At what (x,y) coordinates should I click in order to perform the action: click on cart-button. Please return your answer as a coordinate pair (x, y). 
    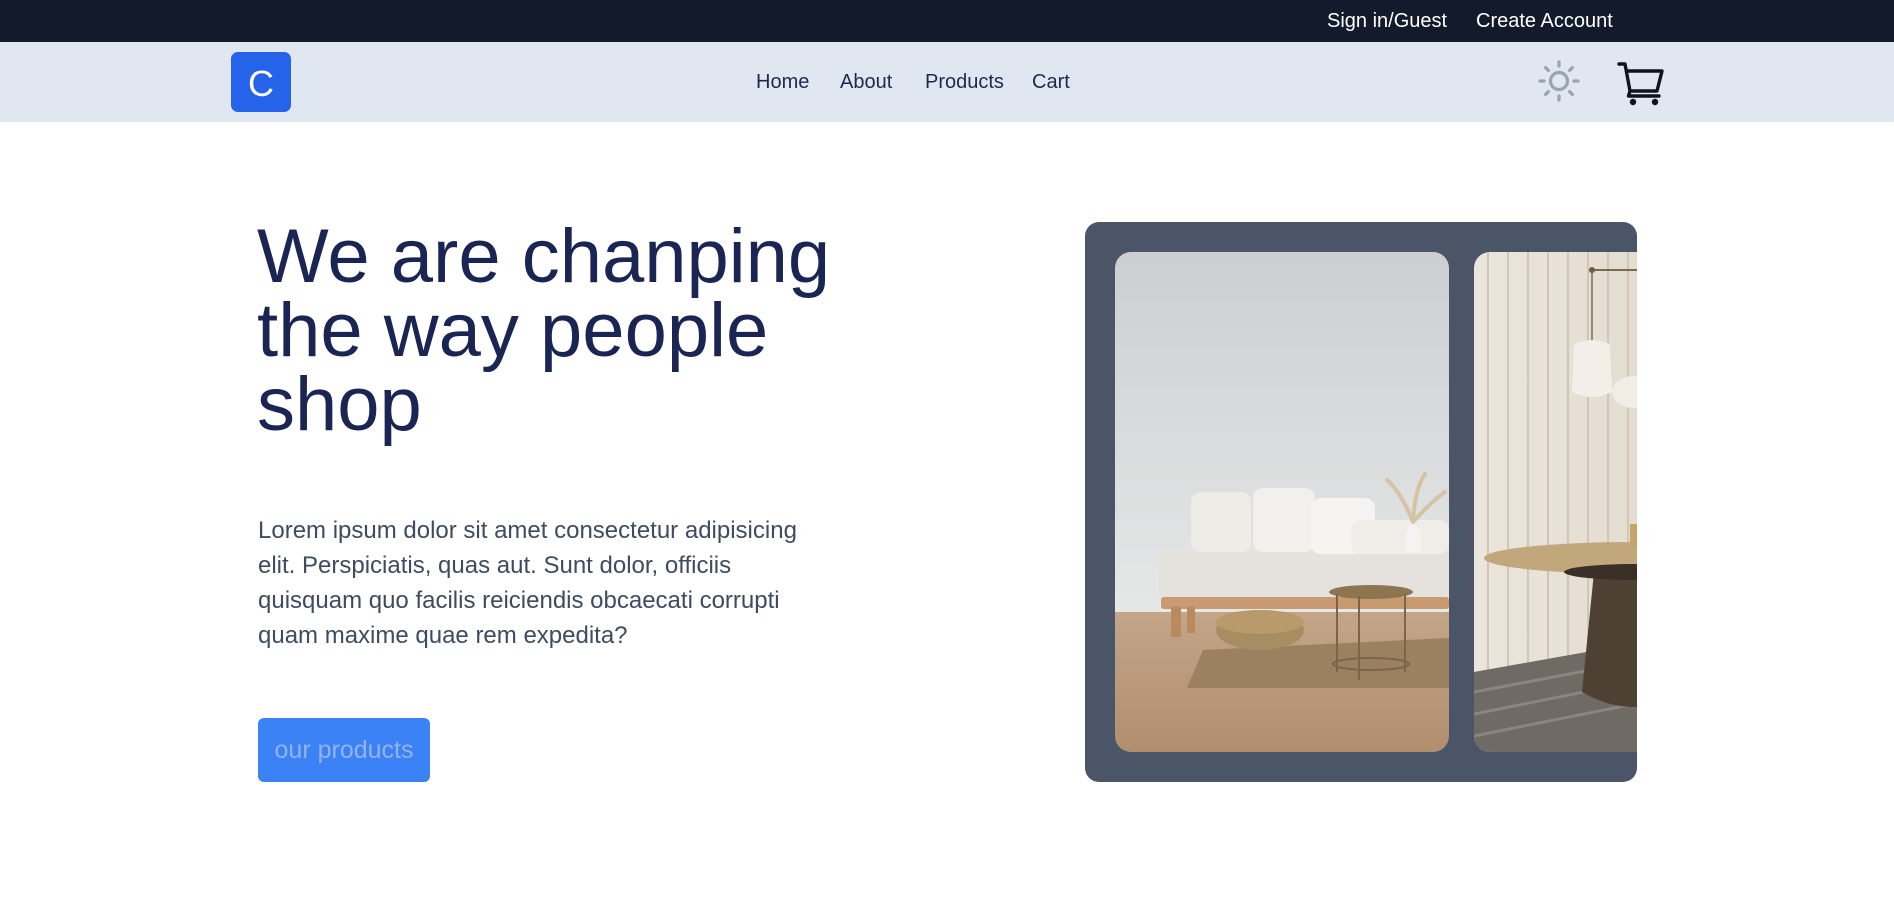
    Looking at the image, I should click on (1641, 83).